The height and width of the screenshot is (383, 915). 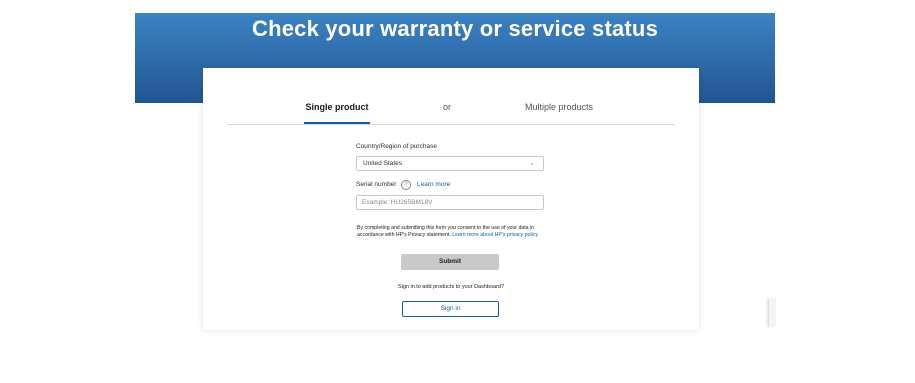 I want to click on privacy-policy-link: Learn more about HP's privacy policy, so click(x=495, y=235).